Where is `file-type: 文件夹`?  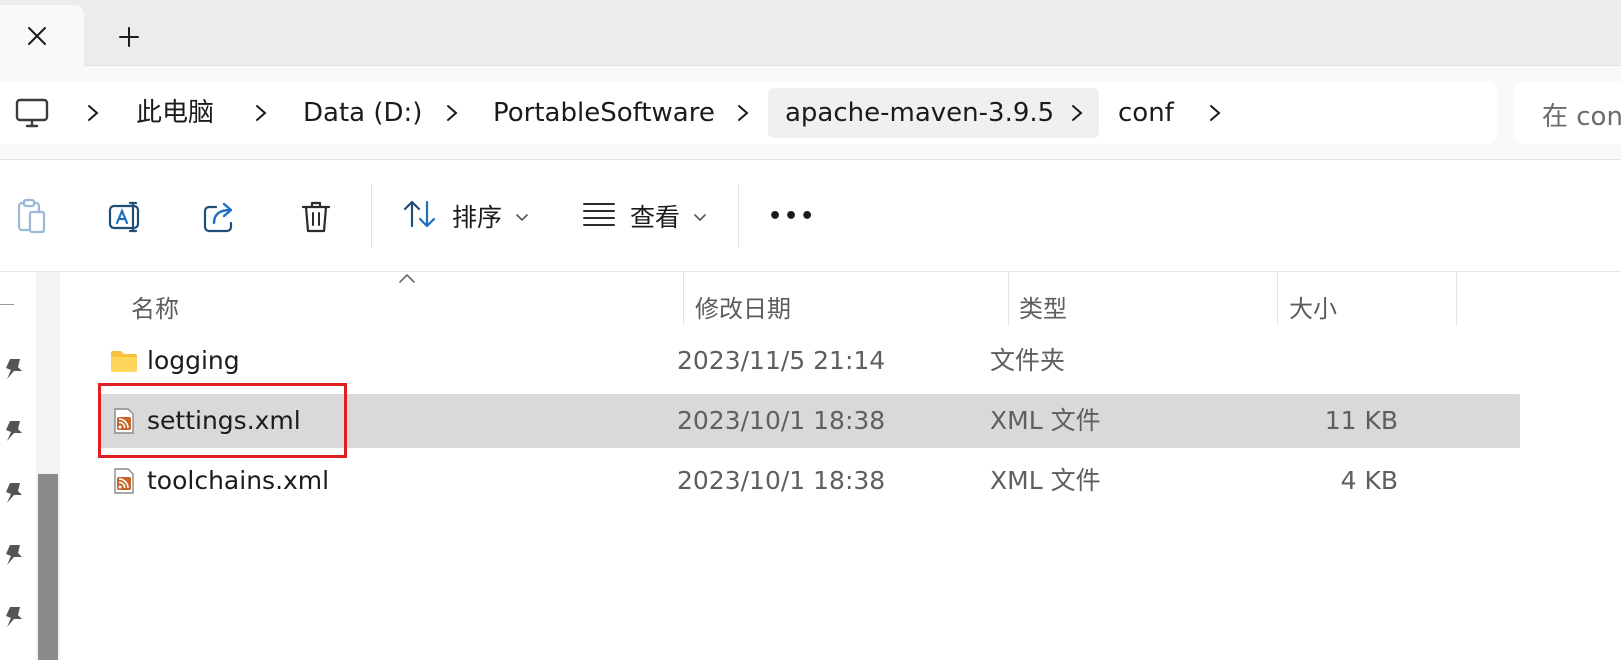
file-type: 文件夹 is located at coordinates (1028, 360).